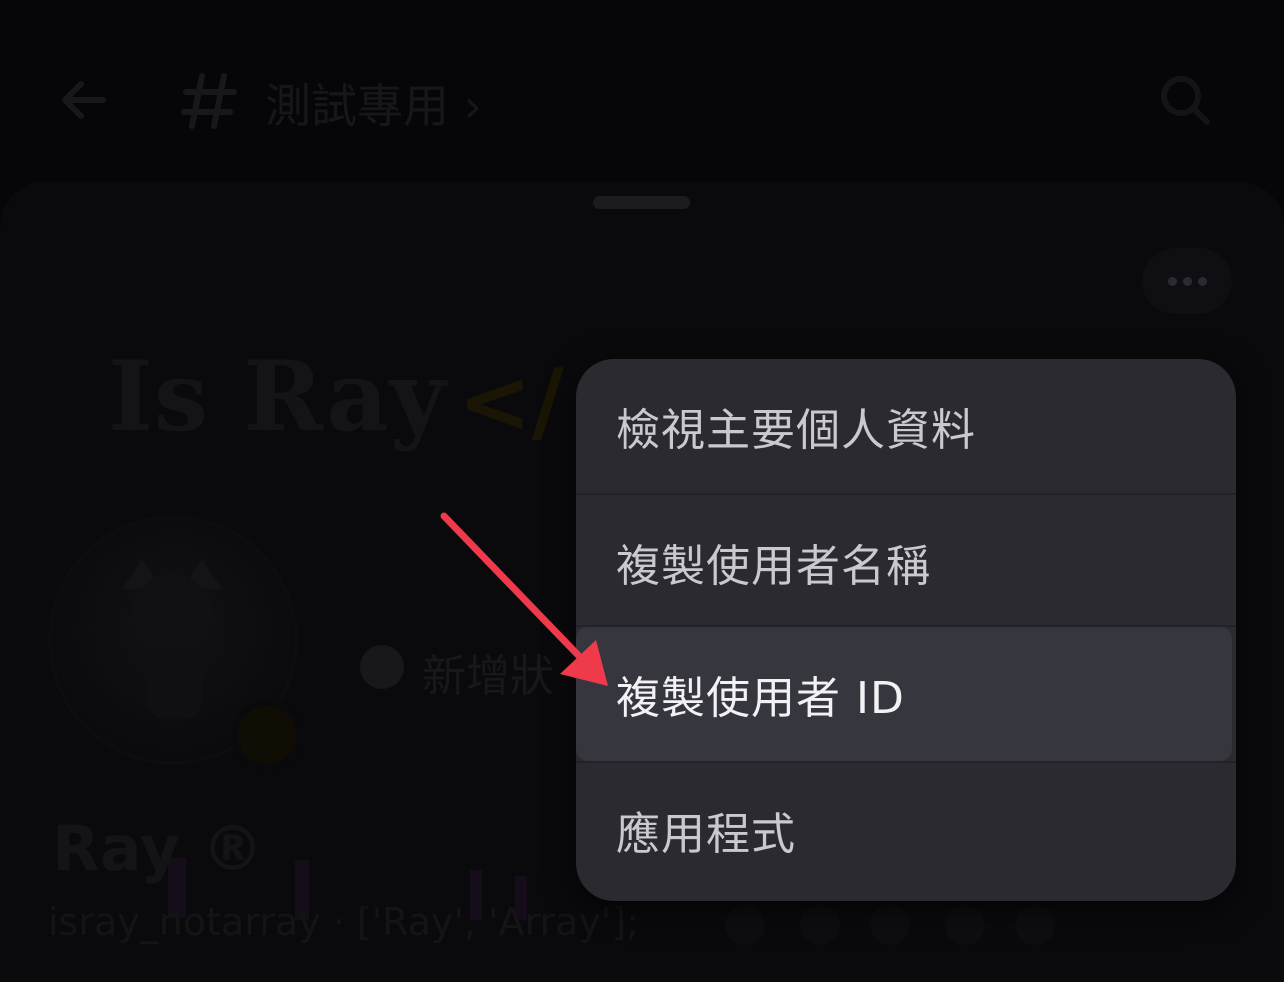 The width and height of the screenshot is (1284, 982). I want to click on back-arrow-icon, so click(85, 100).